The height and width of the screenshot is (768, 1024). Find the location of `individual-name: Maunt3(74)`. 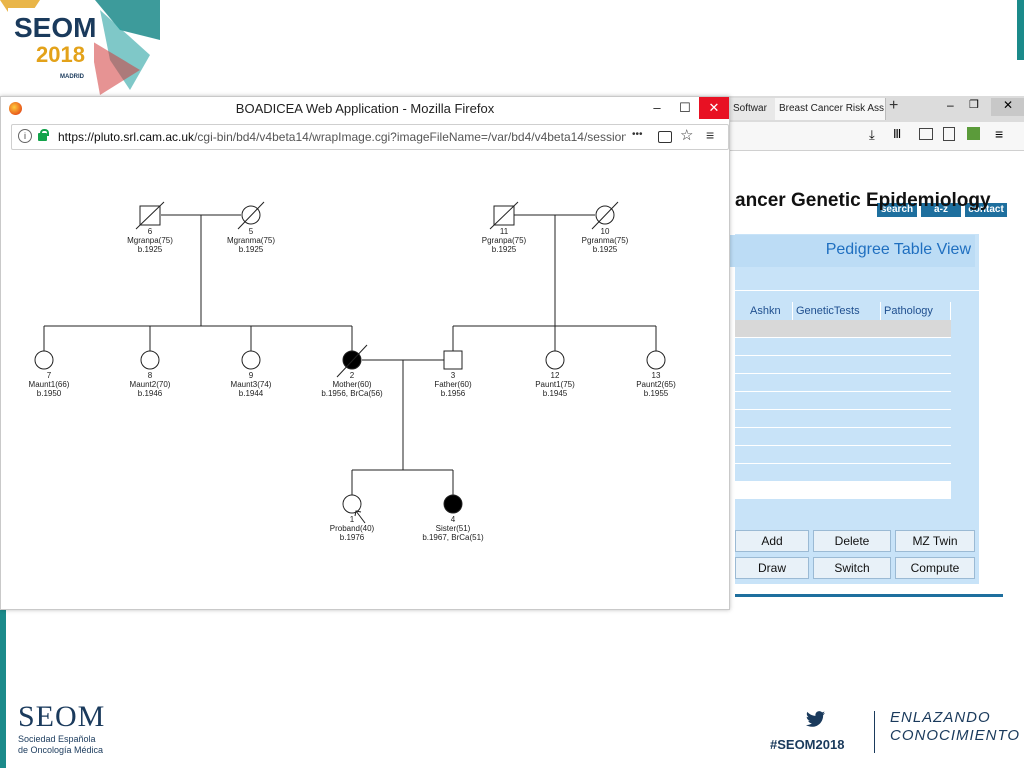

individual-name: Maunt3(74) is located at coordinates (251, 384).